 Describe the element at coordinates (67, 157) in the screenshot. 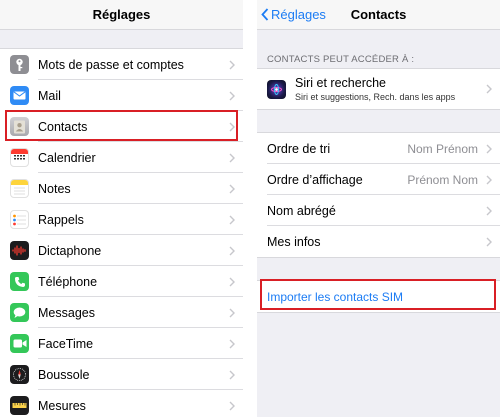

I see `settings-item-label: Calendrier` at that location.